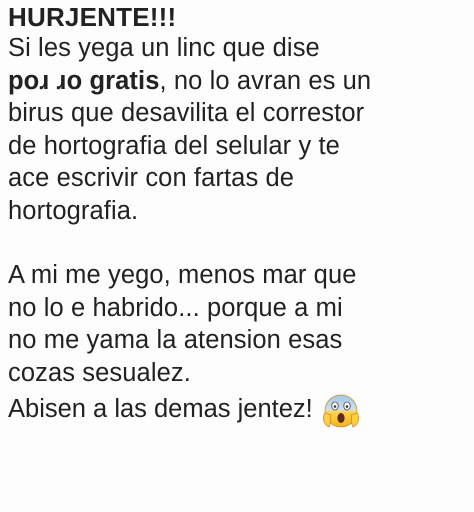  Describe the element at coordinates (73, 210) in the screenshot. I see `p1-line-6: hortografia.` at that location.